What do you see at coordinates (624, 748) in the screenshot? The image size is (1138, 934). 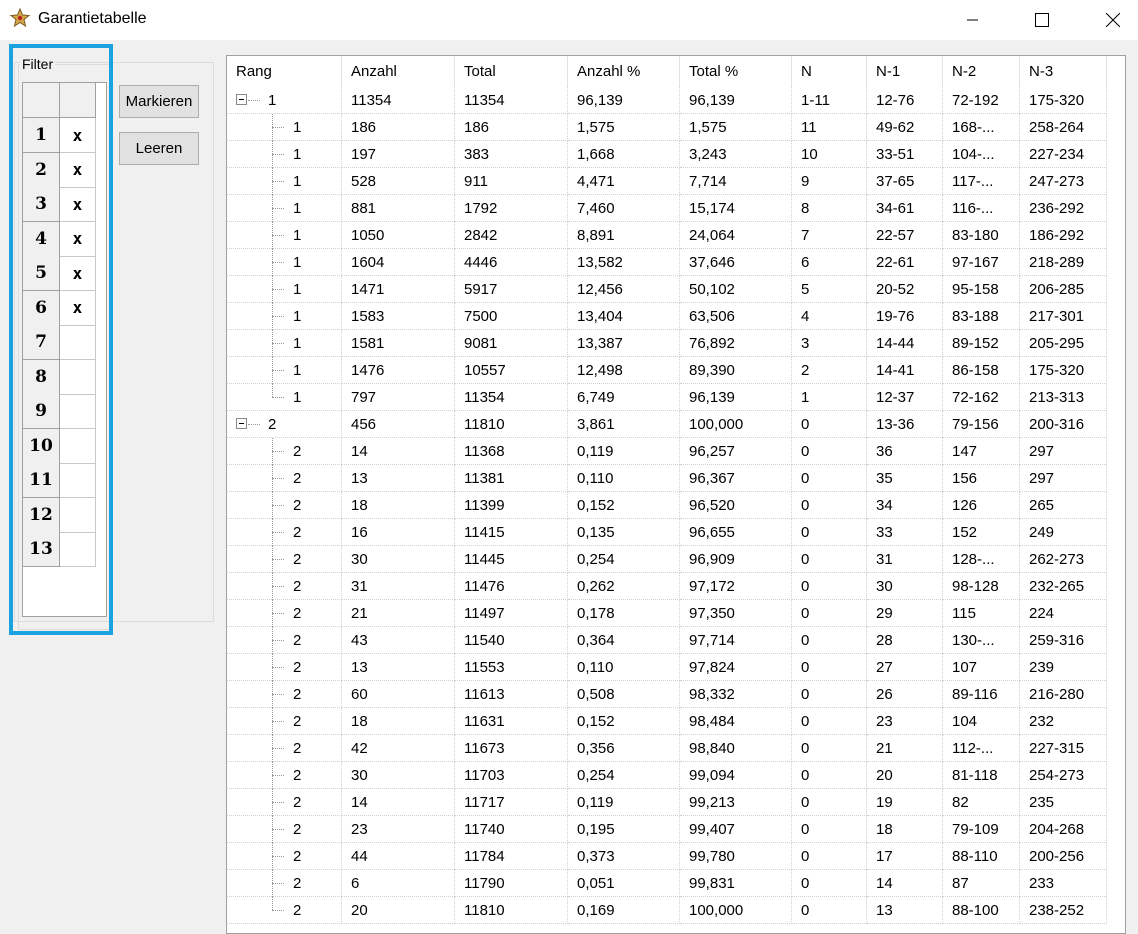 I see `table-cell: 0,356` at bounding box center [624, 748].